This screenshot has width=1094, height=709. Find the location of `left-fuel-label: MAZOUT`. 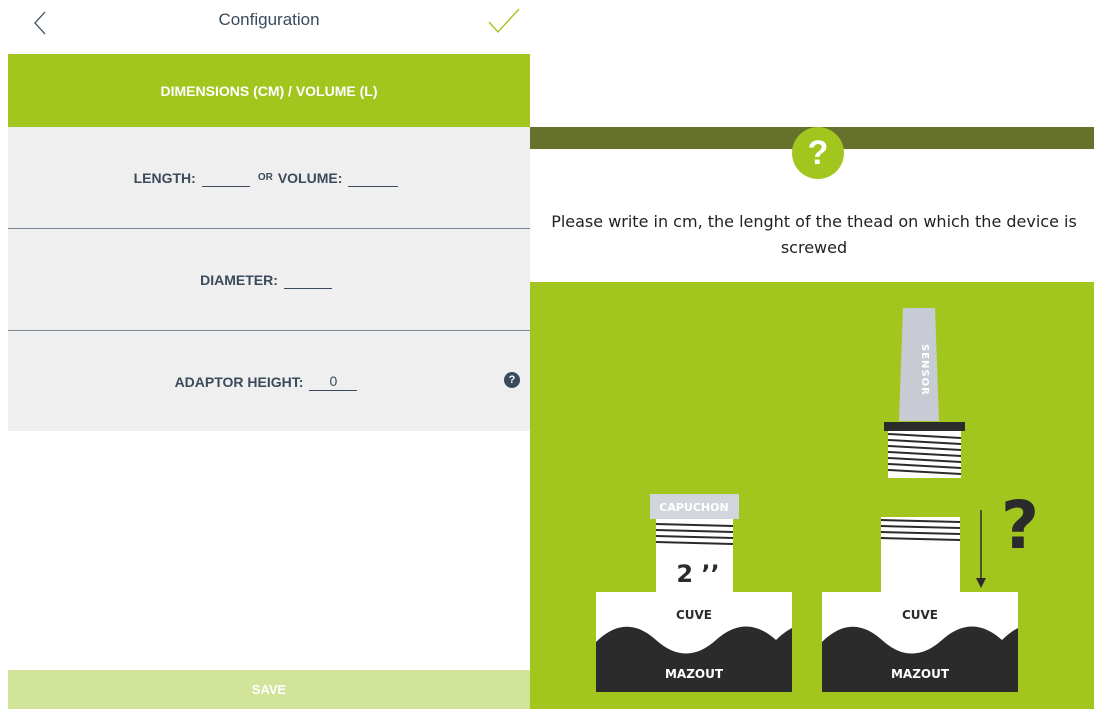

left-fuel-label: MAZOUT is located at coordinates (694, 674).